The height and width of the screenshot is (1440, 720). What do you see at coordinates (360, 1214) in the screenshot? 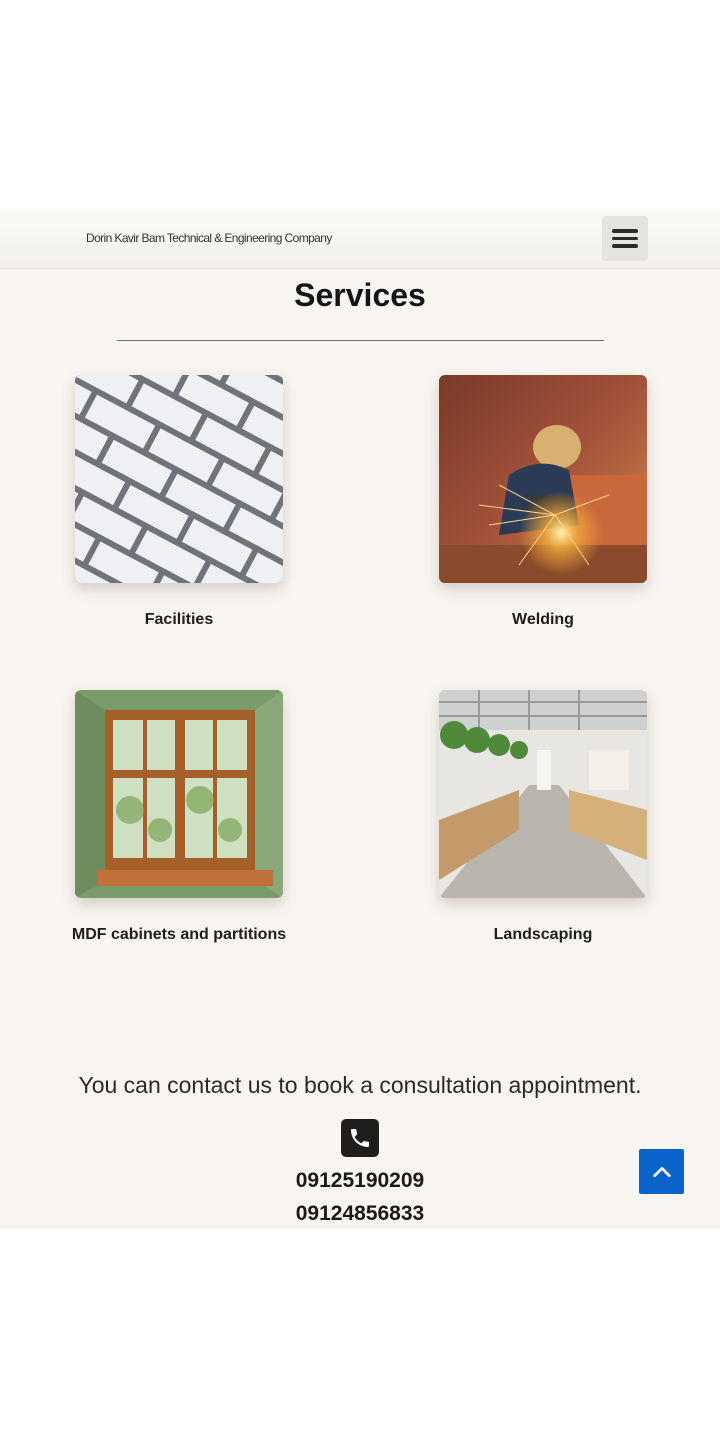
I see `phone-number-2: 09124856833` at bounding box center [360, 1214].